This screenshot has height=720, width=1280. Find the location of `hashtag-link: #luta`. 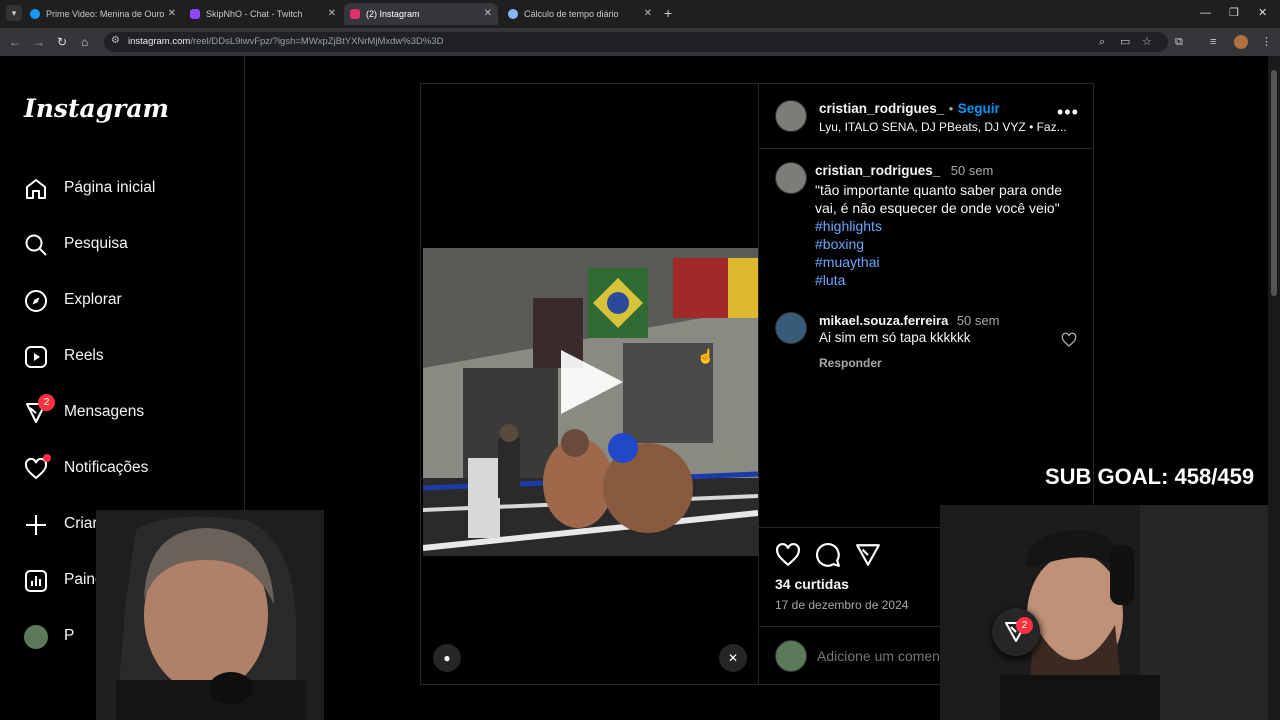

hashtag-link: #luta is located at coordinates (950, 280).